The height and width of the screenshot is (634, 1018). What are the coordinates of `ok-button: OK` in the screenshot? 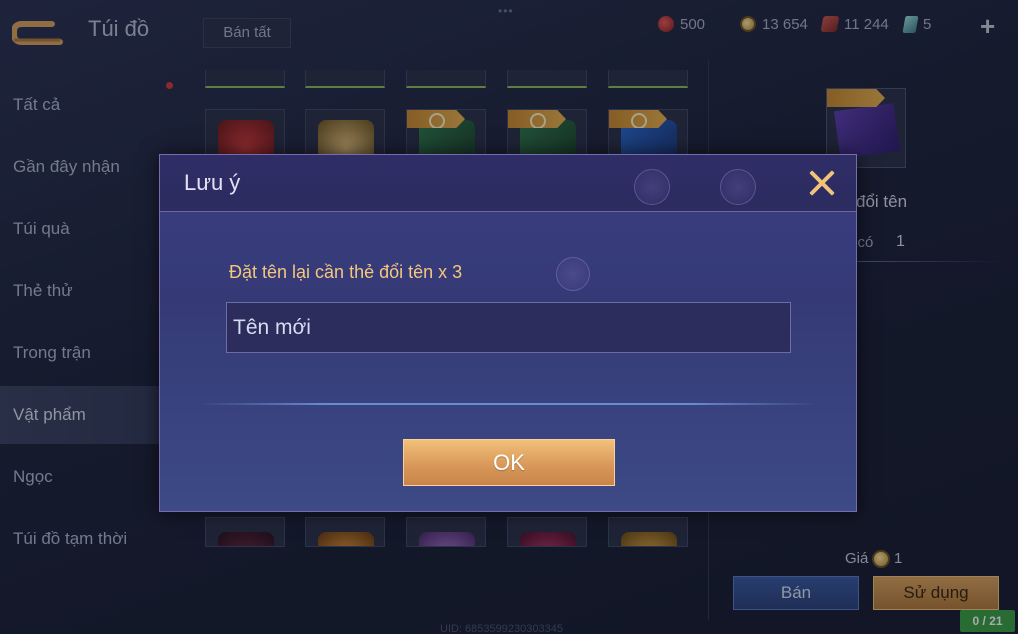 It's located at (509, 462).